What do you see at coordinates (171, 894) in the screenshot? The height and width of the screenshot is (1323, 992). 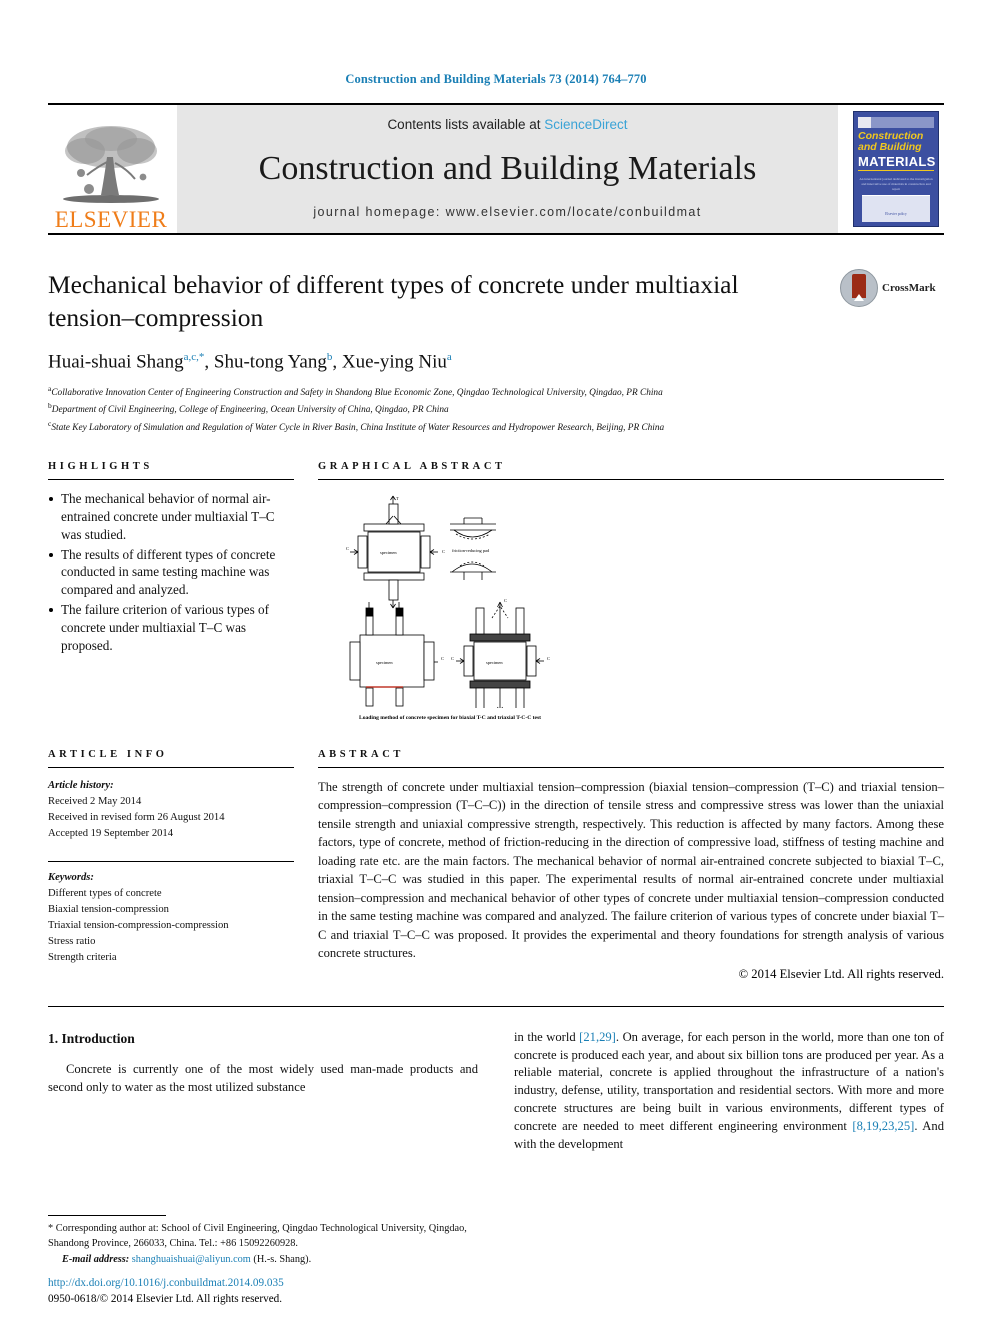 I see `keyword-item: Different types of concrete` at bounding box center [171, 894].